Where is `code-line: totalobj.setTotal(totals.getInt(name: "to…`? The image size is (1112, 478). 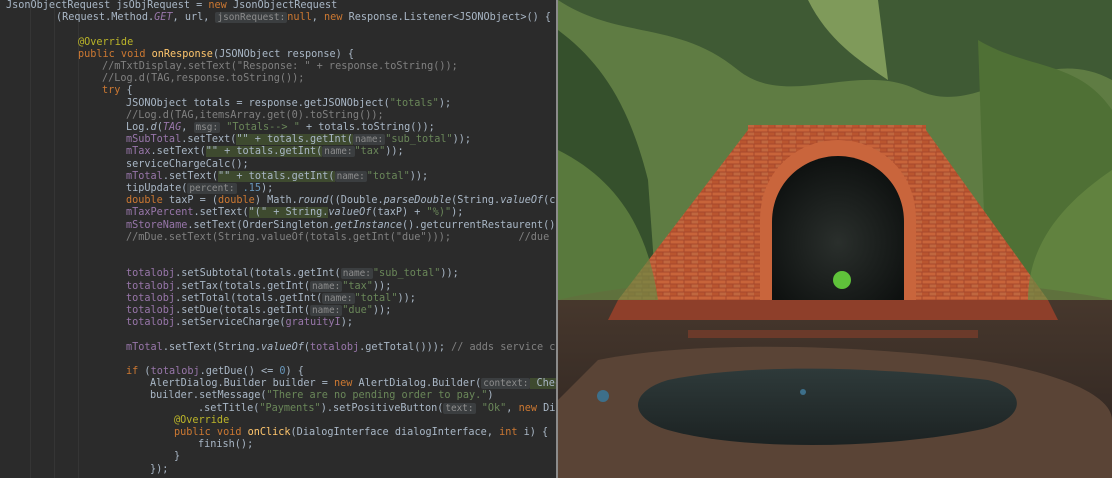
code-line: totalobj.setTotal(totals.getInt(name: "to… is located at coordinates (271, 298).